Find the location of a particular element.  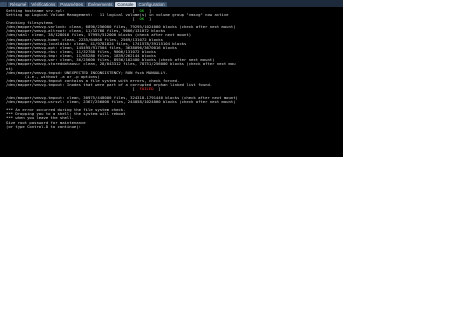

status-failed: FAILED is located at coordinates (146, 89).